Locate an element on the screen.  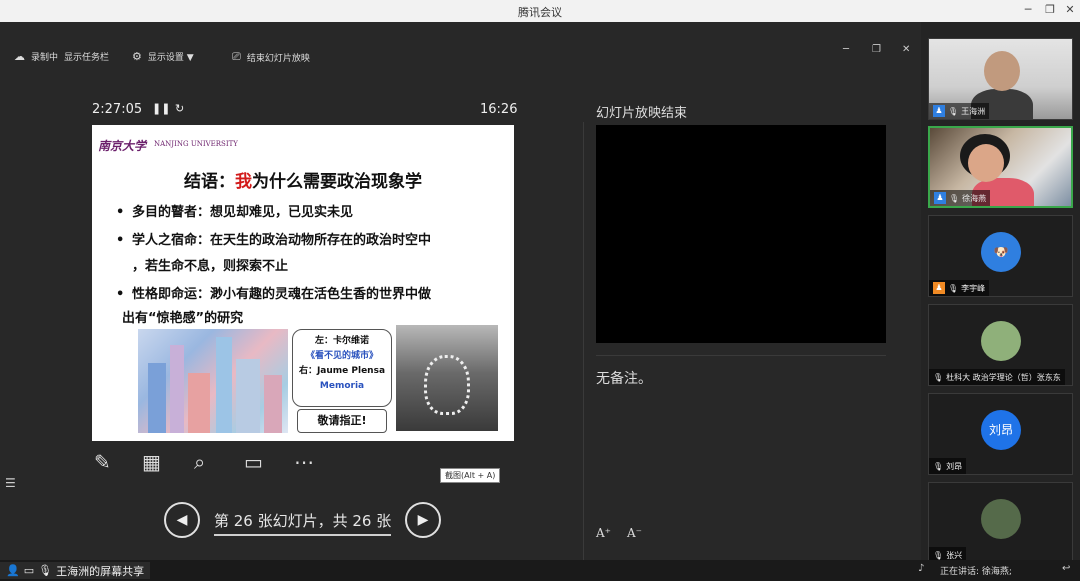
participant-tag: ♟ 🎙 王海洲 is located at coordinates (959, 111).